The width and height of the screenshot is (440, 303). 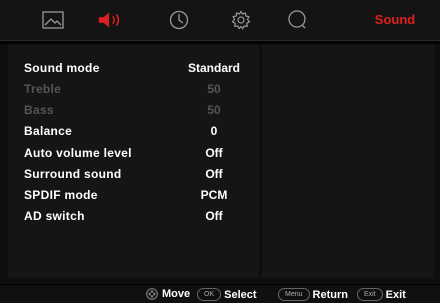 I want to click on hint-exit: Exit Exit, so click(x=381, y=294).